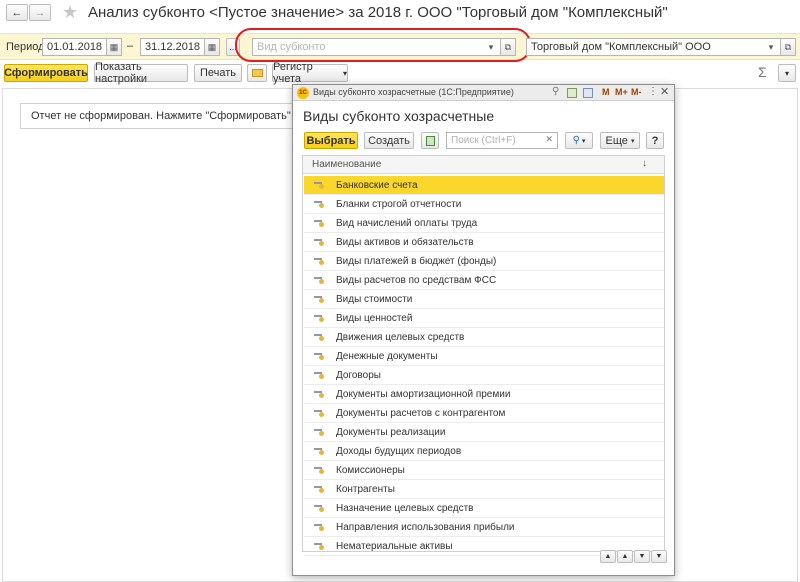 This screenshot has height=582, width=800. I want to click on back-button: ←, so click(17, 12).